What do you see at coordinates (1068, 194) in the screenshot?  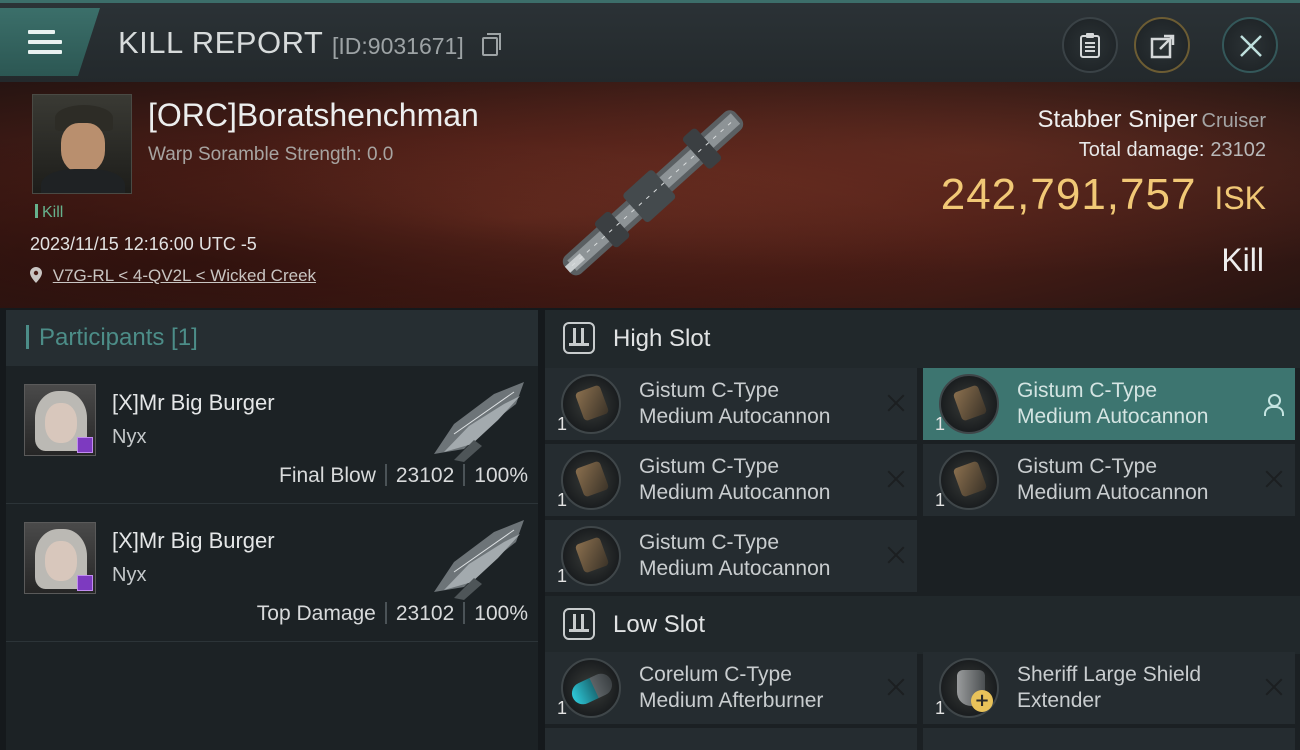 I see `isk-amount: 242,791,757` at bounding box center [1068, 194].